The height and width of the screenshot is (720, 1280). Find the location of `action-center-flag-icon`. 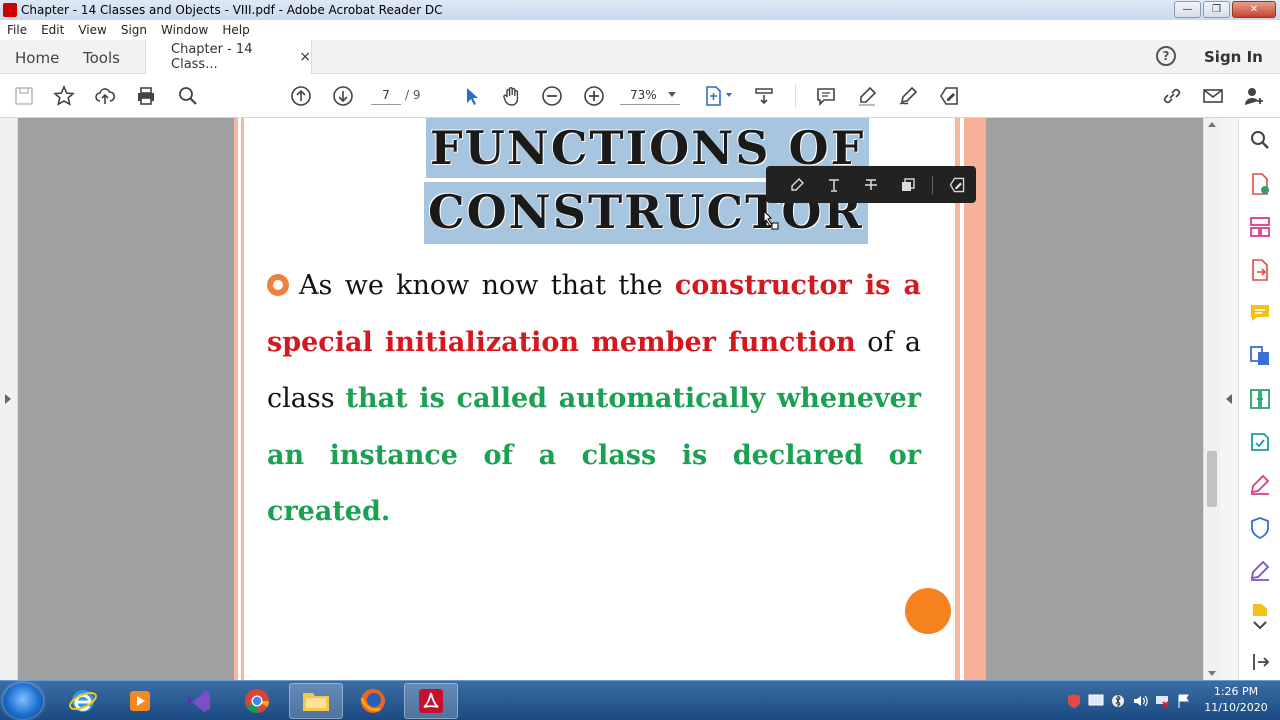

action-center-flag-icon is located at coordinates (1184, 701).